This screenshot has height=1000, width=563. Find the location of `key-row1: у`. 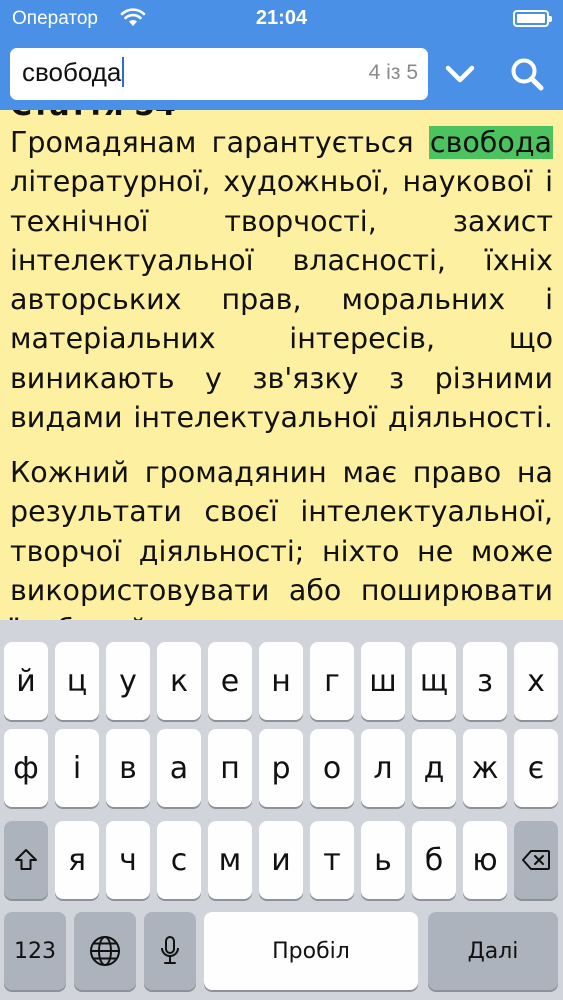

key-row1: у is located at coordinates (128, 681).